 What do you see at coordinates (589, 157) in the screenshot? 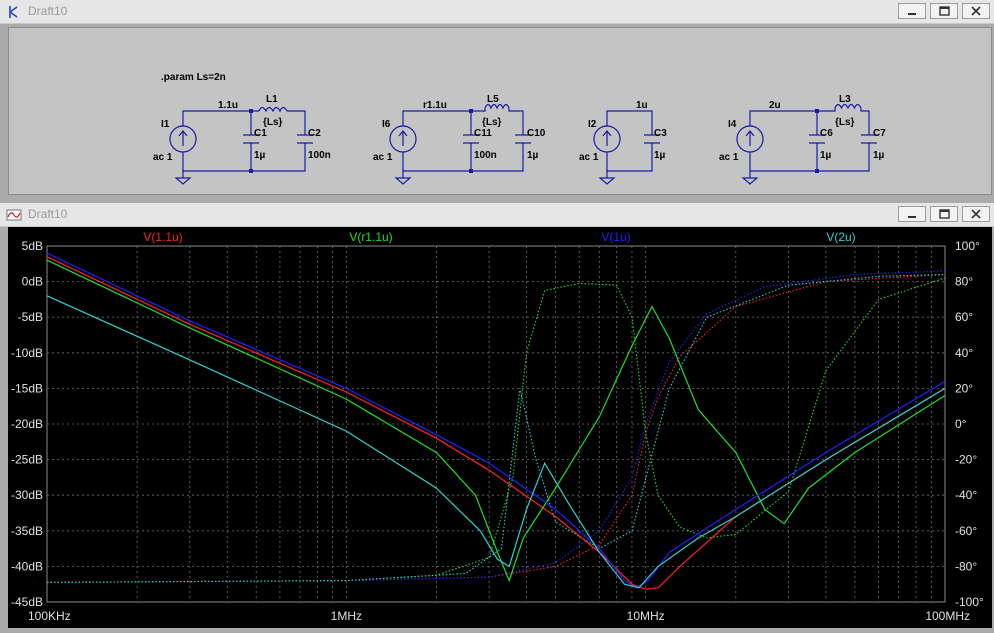
I see `source-value-3: ac 1` at bounding box center [589, 157].